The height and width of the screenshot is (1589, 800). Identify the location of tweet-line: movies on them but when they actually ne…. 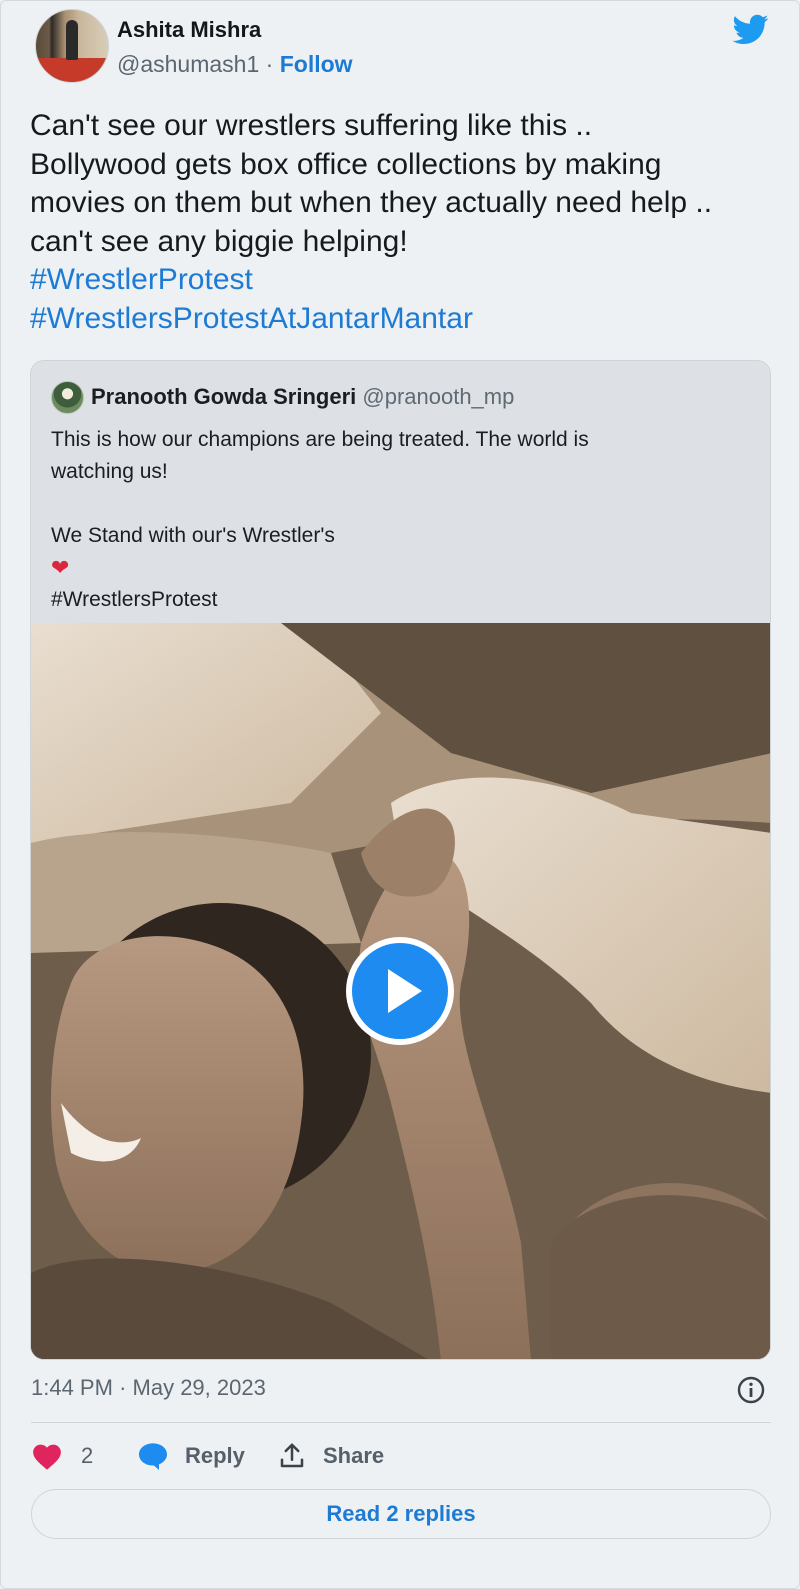
(371, 202).